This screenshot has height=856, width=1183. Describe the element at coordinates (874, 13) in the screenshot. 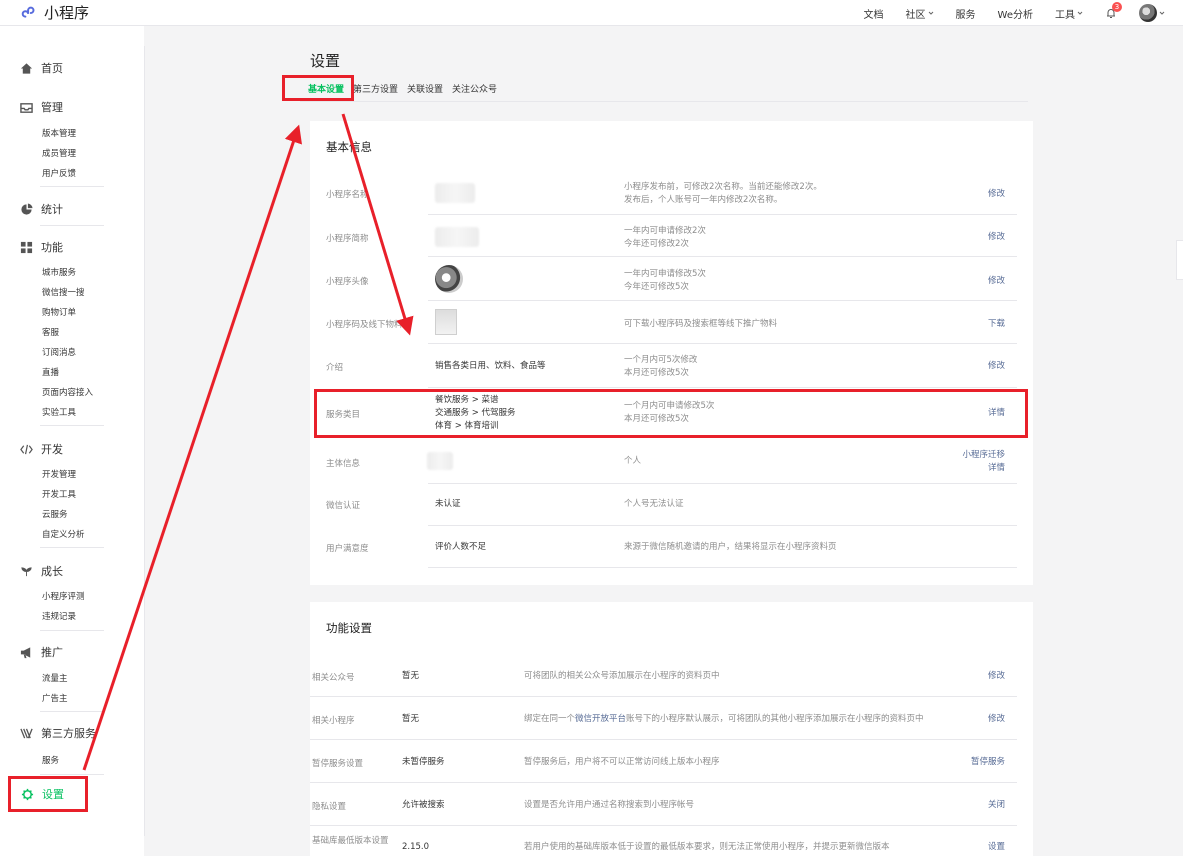

I see `nav-docs: 文档` at that location.